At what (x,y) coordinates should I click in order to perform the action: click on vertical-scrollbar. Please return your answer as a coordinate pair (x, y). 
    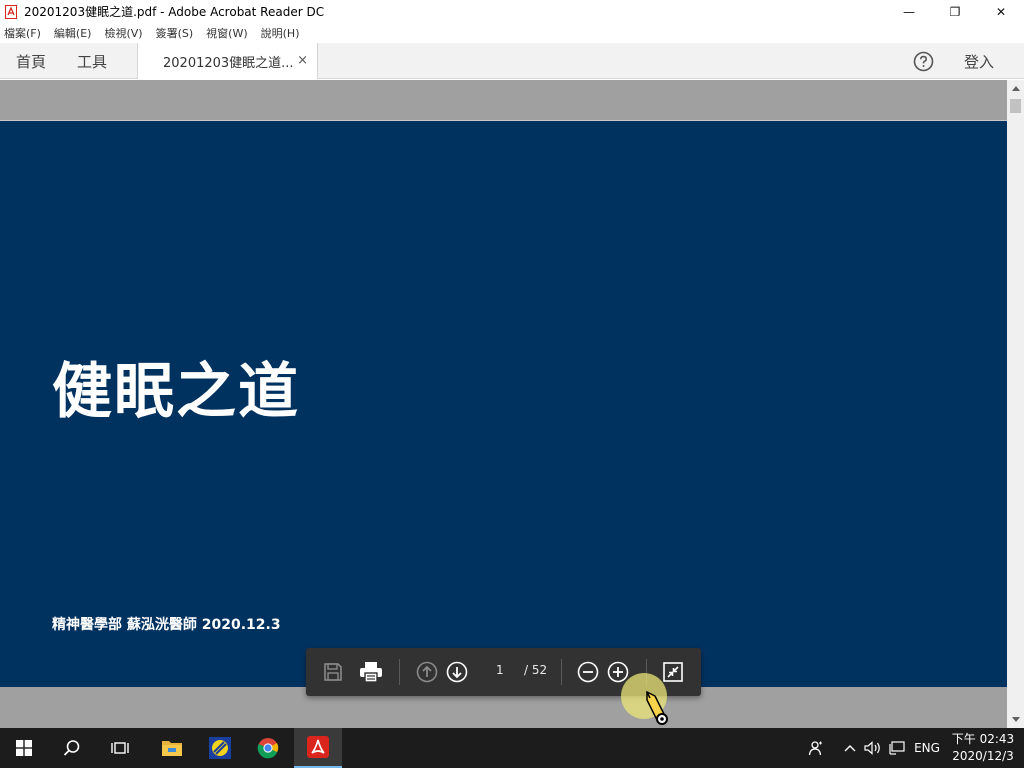
    Looking at the image, I should click on (1015, 404).